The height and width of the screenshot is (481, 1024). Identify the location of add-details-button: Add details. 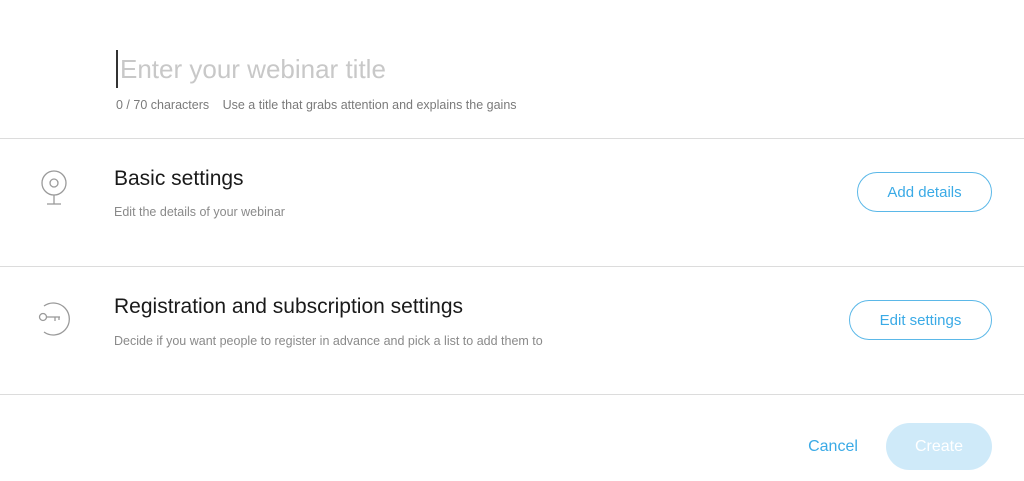
(924, 192).